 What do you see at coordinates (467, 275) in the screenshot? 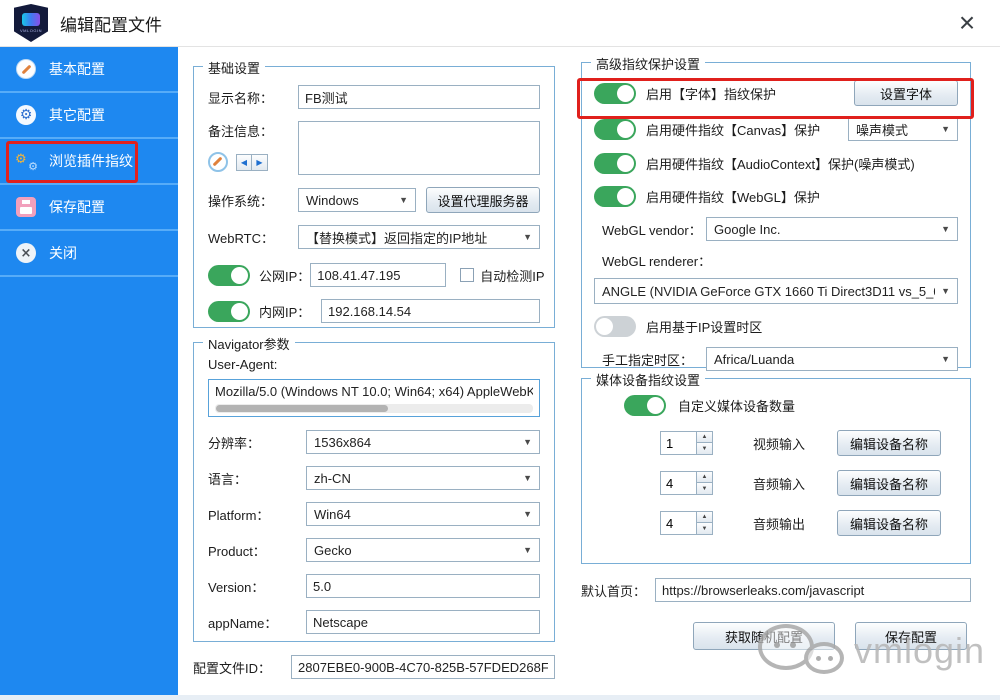
I see `auto-detect-ip-checkbox` at bounding box center [467, 275].